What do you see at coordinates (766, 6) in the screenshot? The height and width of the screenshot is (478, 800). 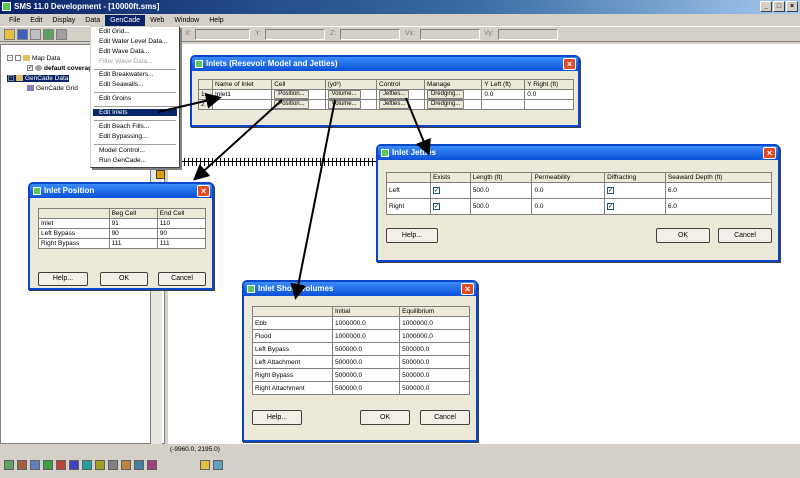 I see `minimize-button: _` at bounding box center [766, 6].